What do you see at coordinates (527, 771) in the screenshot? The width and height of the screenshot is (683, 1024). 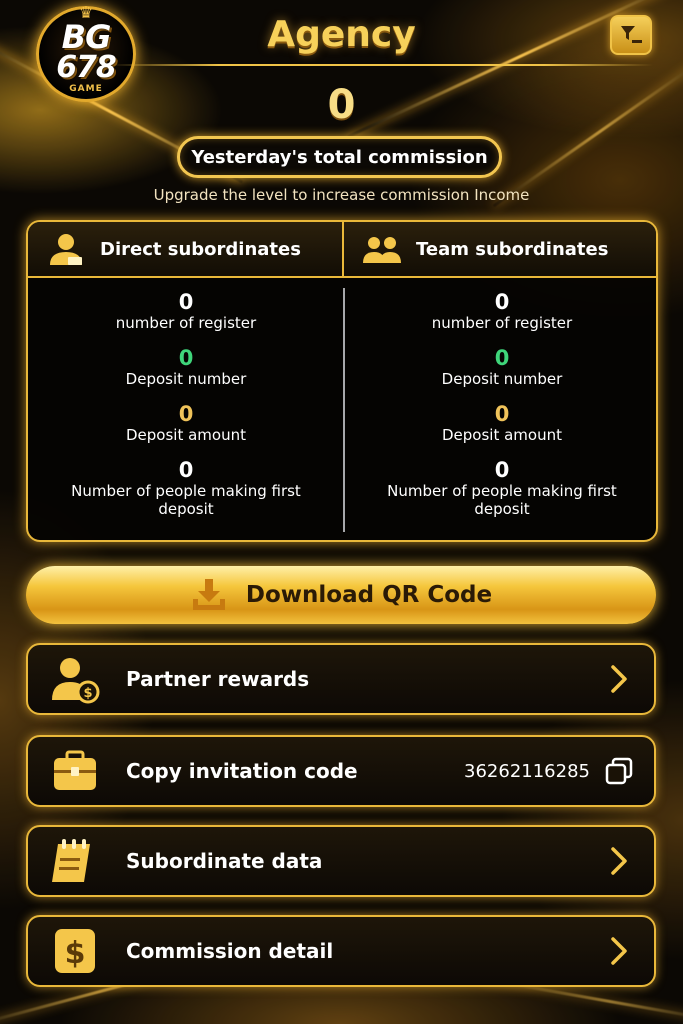 I see `invitation-code: 36262116285` at bounding box center [527, 771].